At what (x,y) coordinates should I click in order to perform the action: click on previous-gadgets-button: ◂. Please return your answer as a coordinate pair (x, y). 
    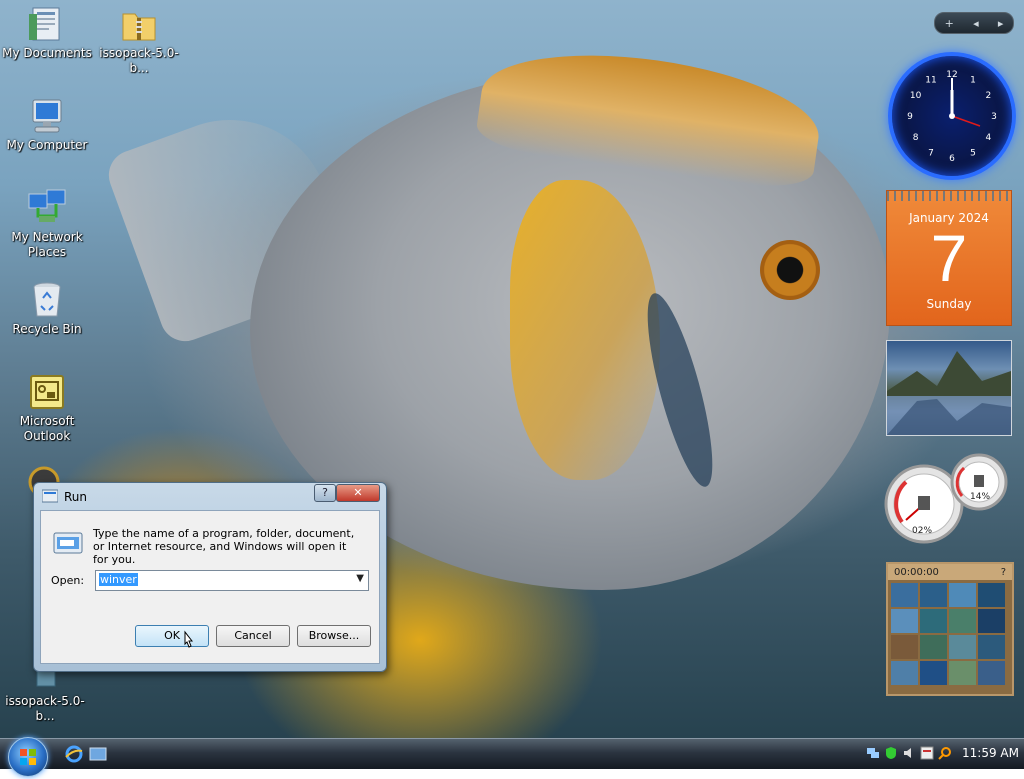
    Looking at the image, I should click on (976, 23).